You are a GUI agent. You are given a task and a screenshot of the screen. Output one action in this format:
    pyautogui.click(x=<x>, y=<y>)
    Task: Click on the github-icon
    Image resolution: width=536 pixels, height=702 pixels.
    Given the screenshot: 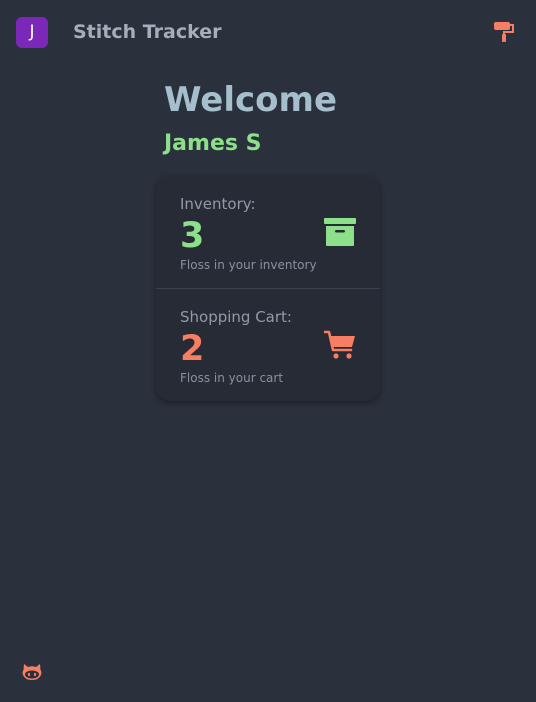 What is the action you would take?
    pyautogui.click(x=32, y=672)
    